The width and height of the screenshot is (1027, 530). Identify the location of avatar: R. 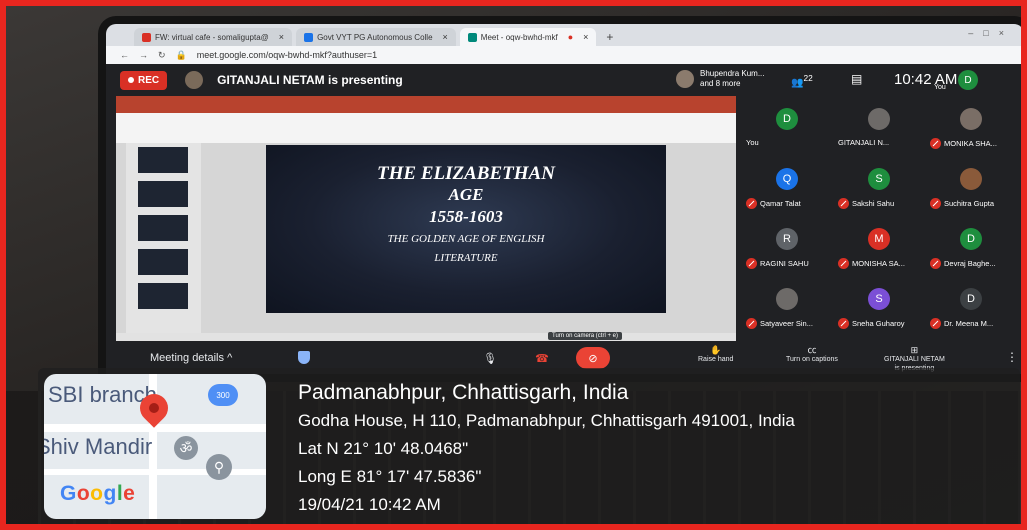
(787, 239).